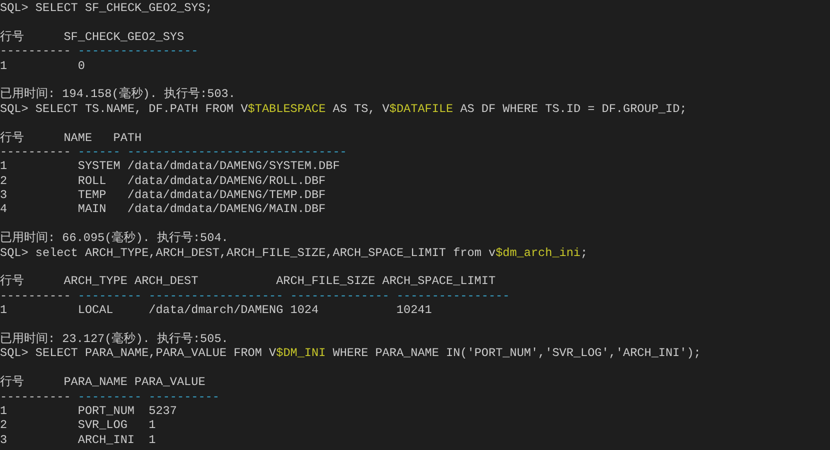 The image size is (830, 450). What do you see at coordinates (117, 439) in the screenshot?
I see `result-row: ARCH_INI 1` at bounding box center [117, 439].